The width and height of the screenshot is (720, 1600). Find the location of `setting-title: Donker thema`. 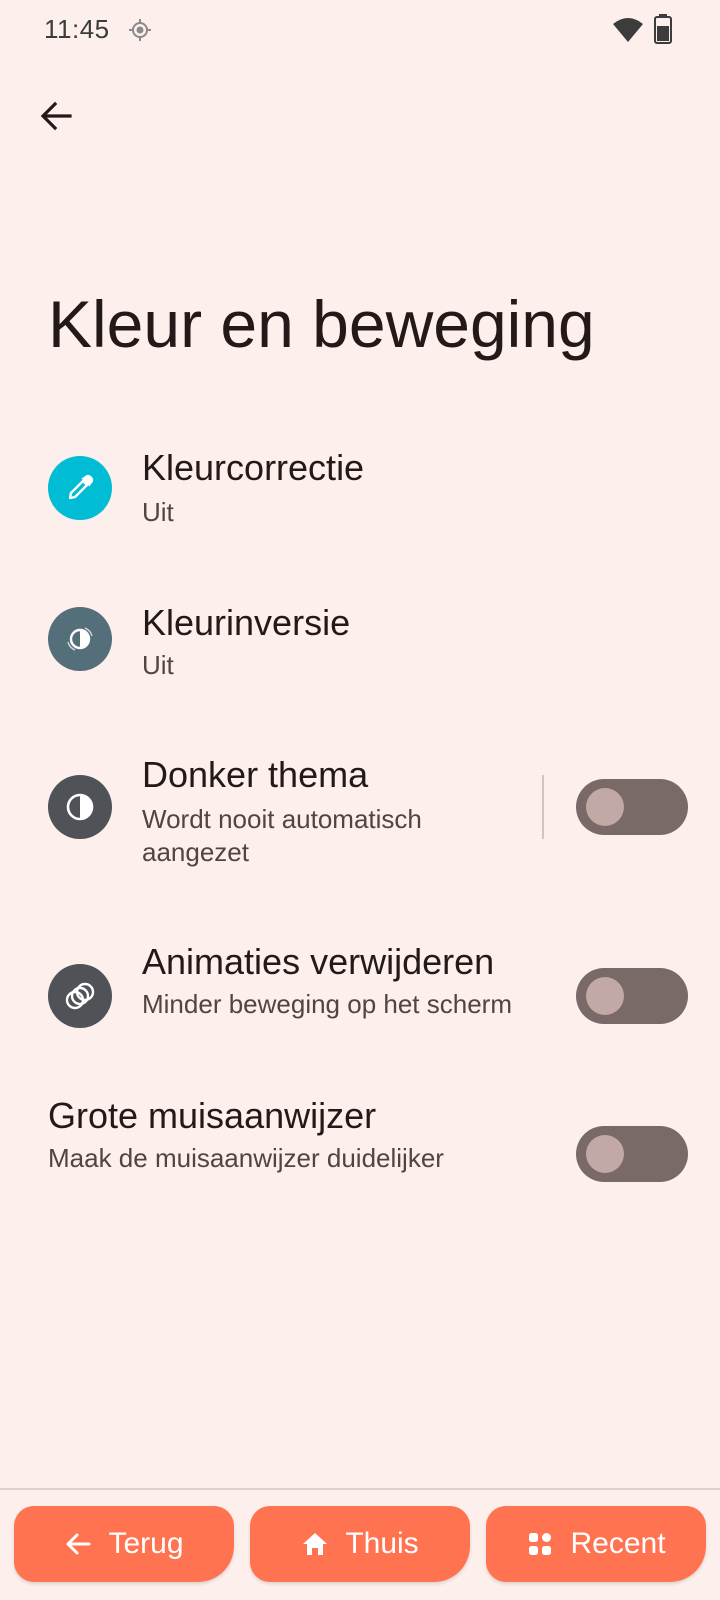

setting-title: Donker thema is located at coordinates (255, 774).